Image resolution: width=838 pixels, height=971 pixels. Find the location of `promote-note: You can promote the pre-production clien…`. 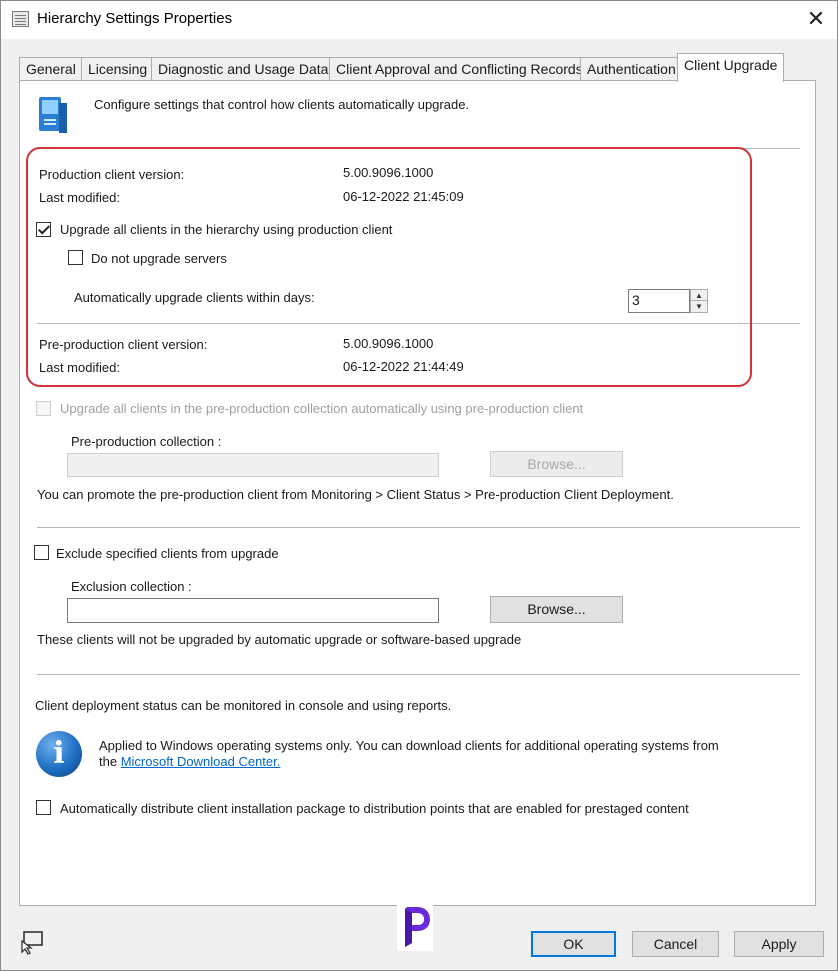

promote-note: You can promote the pre-production clien… is located at coordinates (355, 494).